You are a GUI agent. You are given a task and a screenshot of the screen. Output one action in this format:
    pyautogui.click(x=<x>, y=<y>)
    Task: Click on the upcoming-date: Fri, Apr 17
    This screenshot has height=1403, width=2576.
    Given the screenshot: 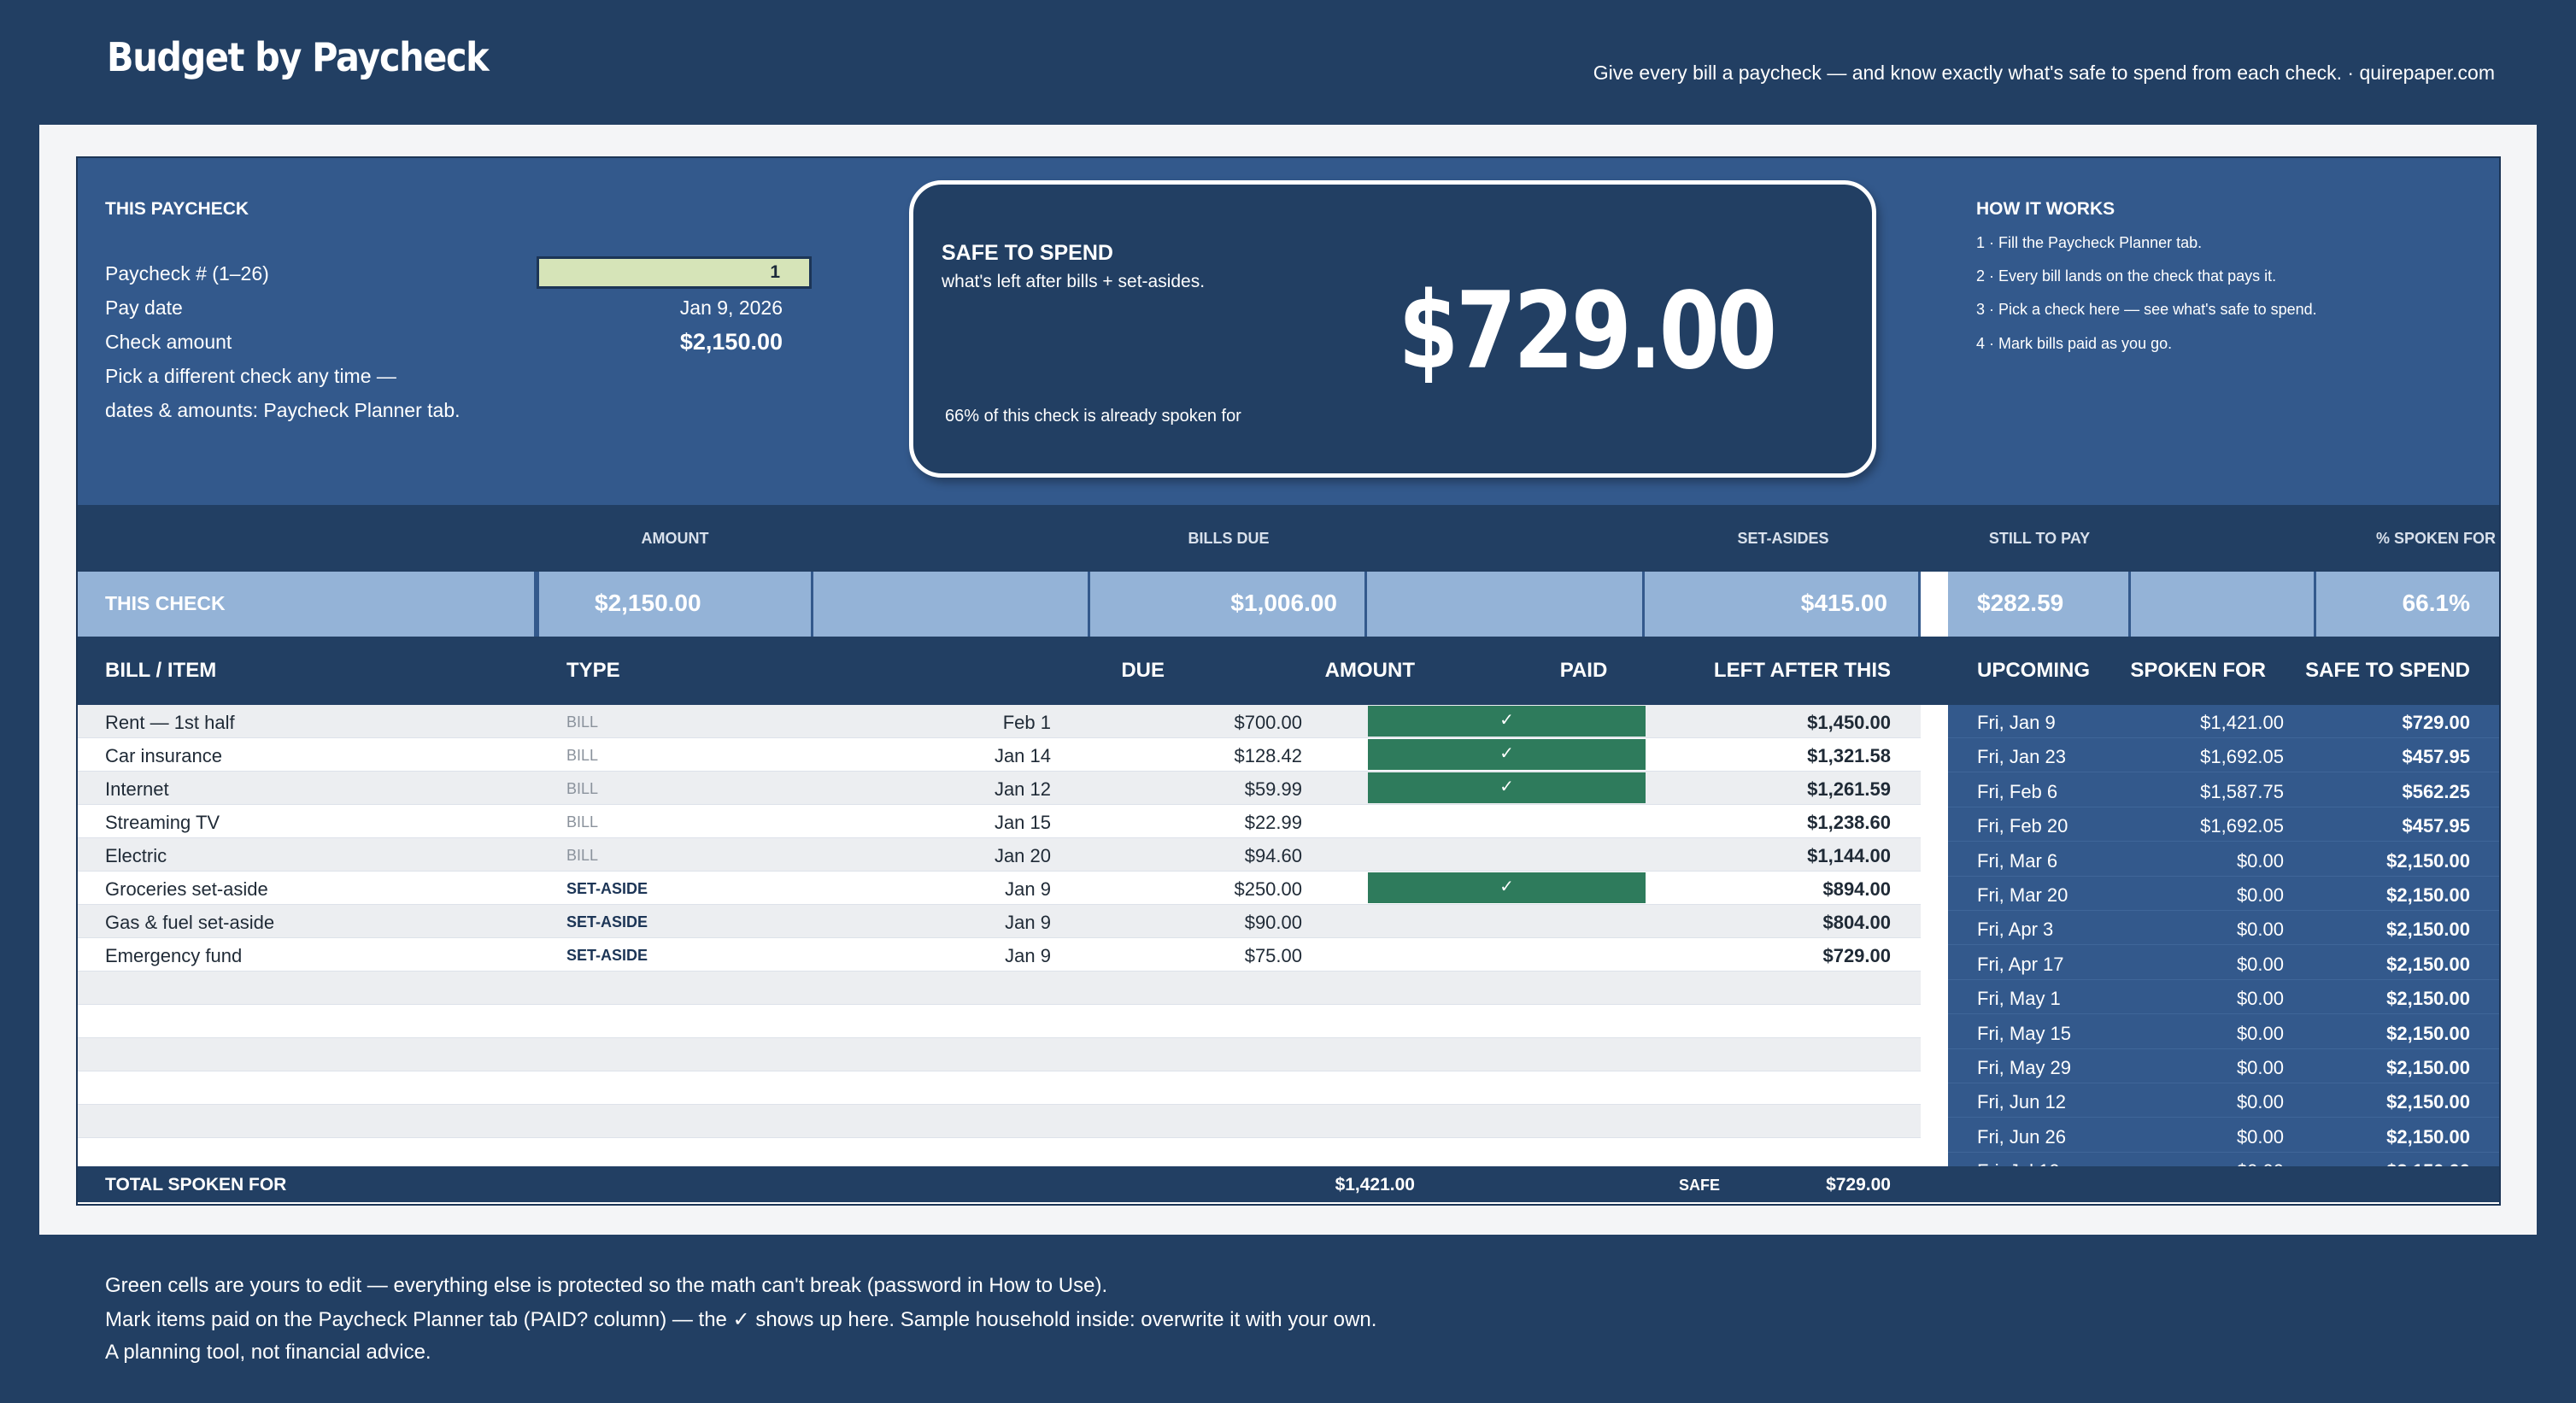 What is the action you would take?
    pyautogui.click(x=2020, y=965)
    